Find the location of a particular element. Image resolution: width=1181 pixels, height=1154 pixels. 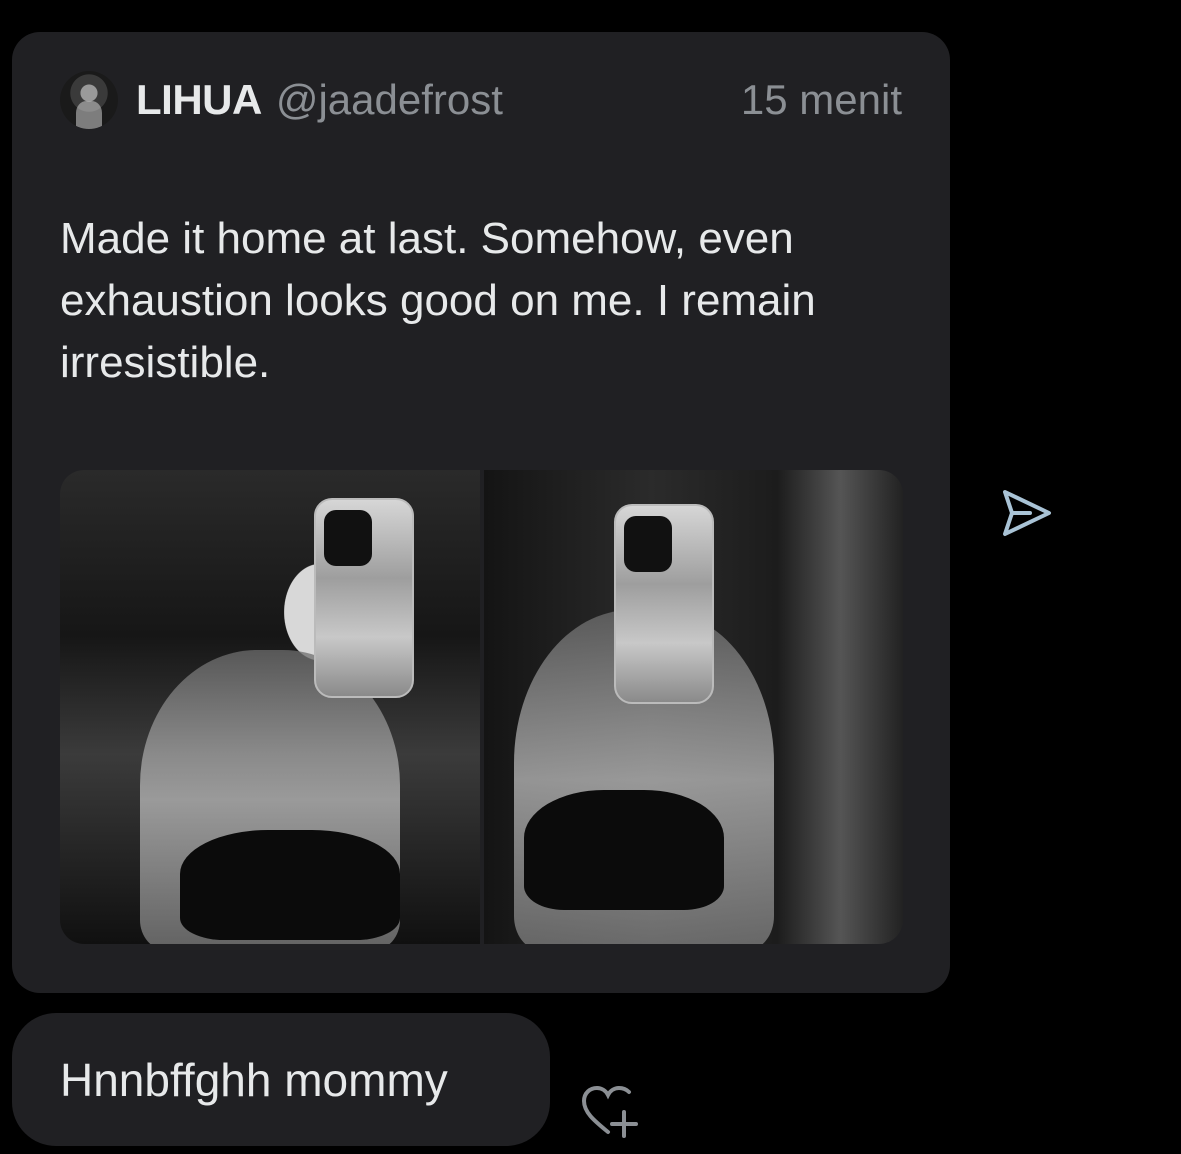

tweet-header: LIHUA @jaadefrost 15 menit is located at coordinates (481, 100).